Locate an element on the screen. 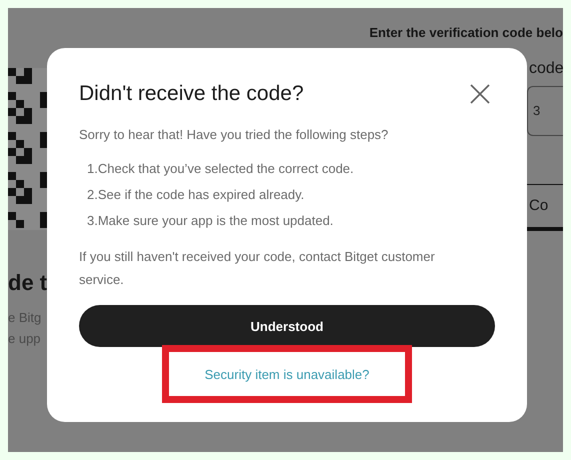  security-link: Security item is unavailable? is located at coordinates (287, 374).